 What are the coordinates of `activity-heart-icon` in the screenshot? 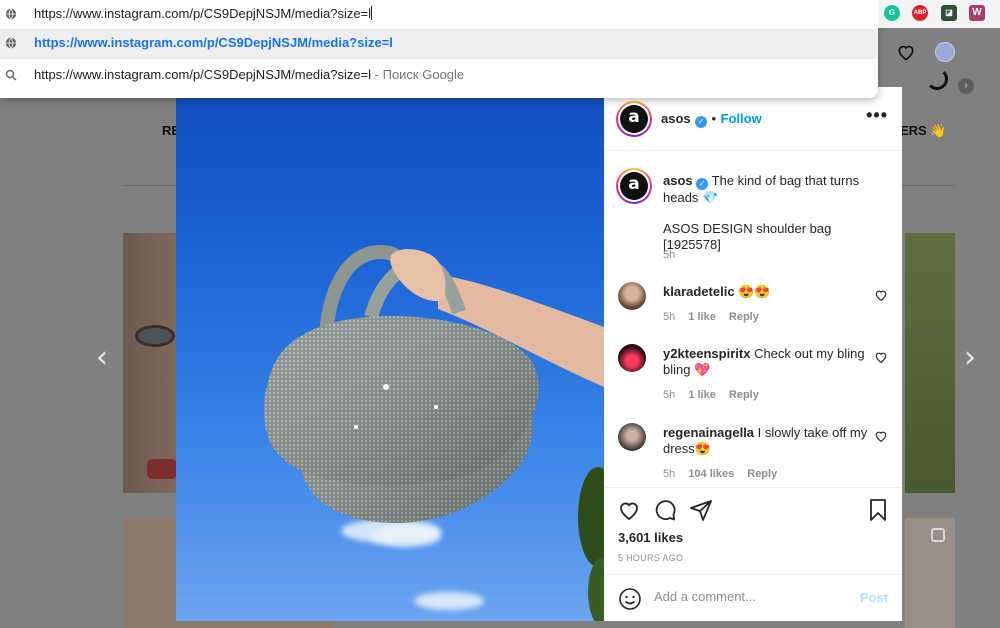 It's located at (906, 52).